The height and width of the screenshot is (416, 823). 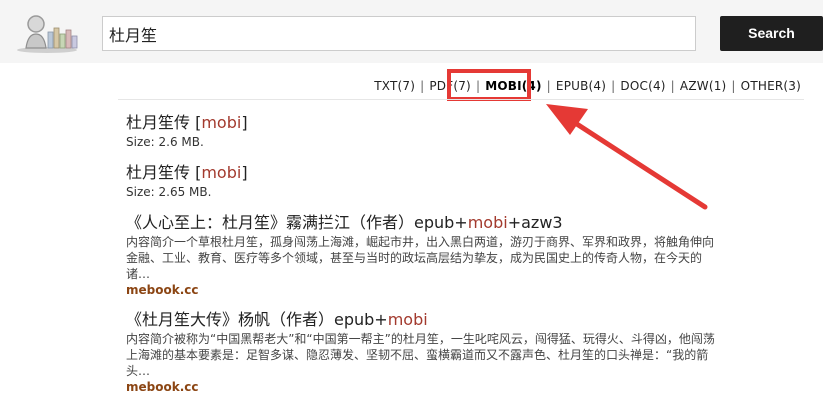 I want to click on result-title: 《人心至上：杜月笙》霧满拦江（作者）epub+mobi+azw3, so click(x=426, y=223).